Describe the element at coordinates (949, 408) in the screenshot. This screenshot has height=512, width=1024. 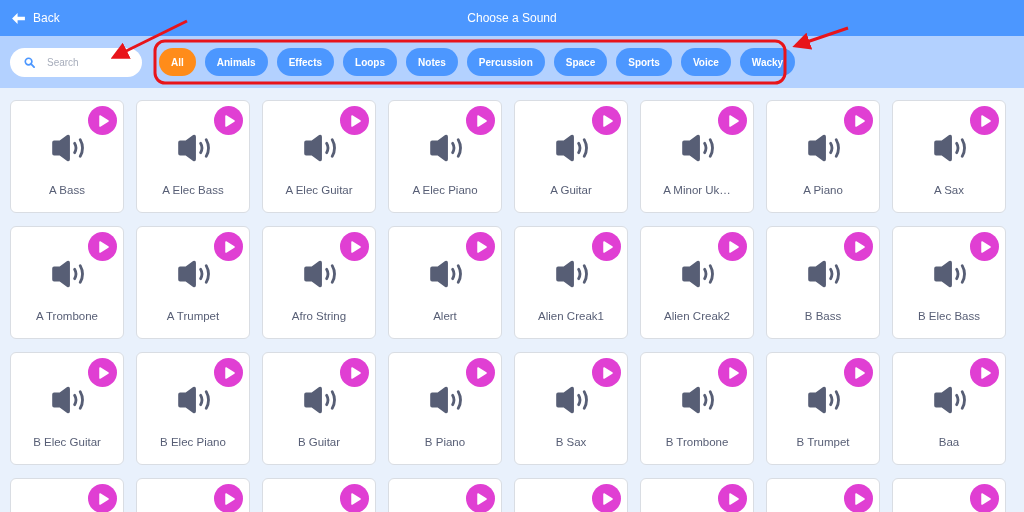
I see `sound-card: Baa` at that location.